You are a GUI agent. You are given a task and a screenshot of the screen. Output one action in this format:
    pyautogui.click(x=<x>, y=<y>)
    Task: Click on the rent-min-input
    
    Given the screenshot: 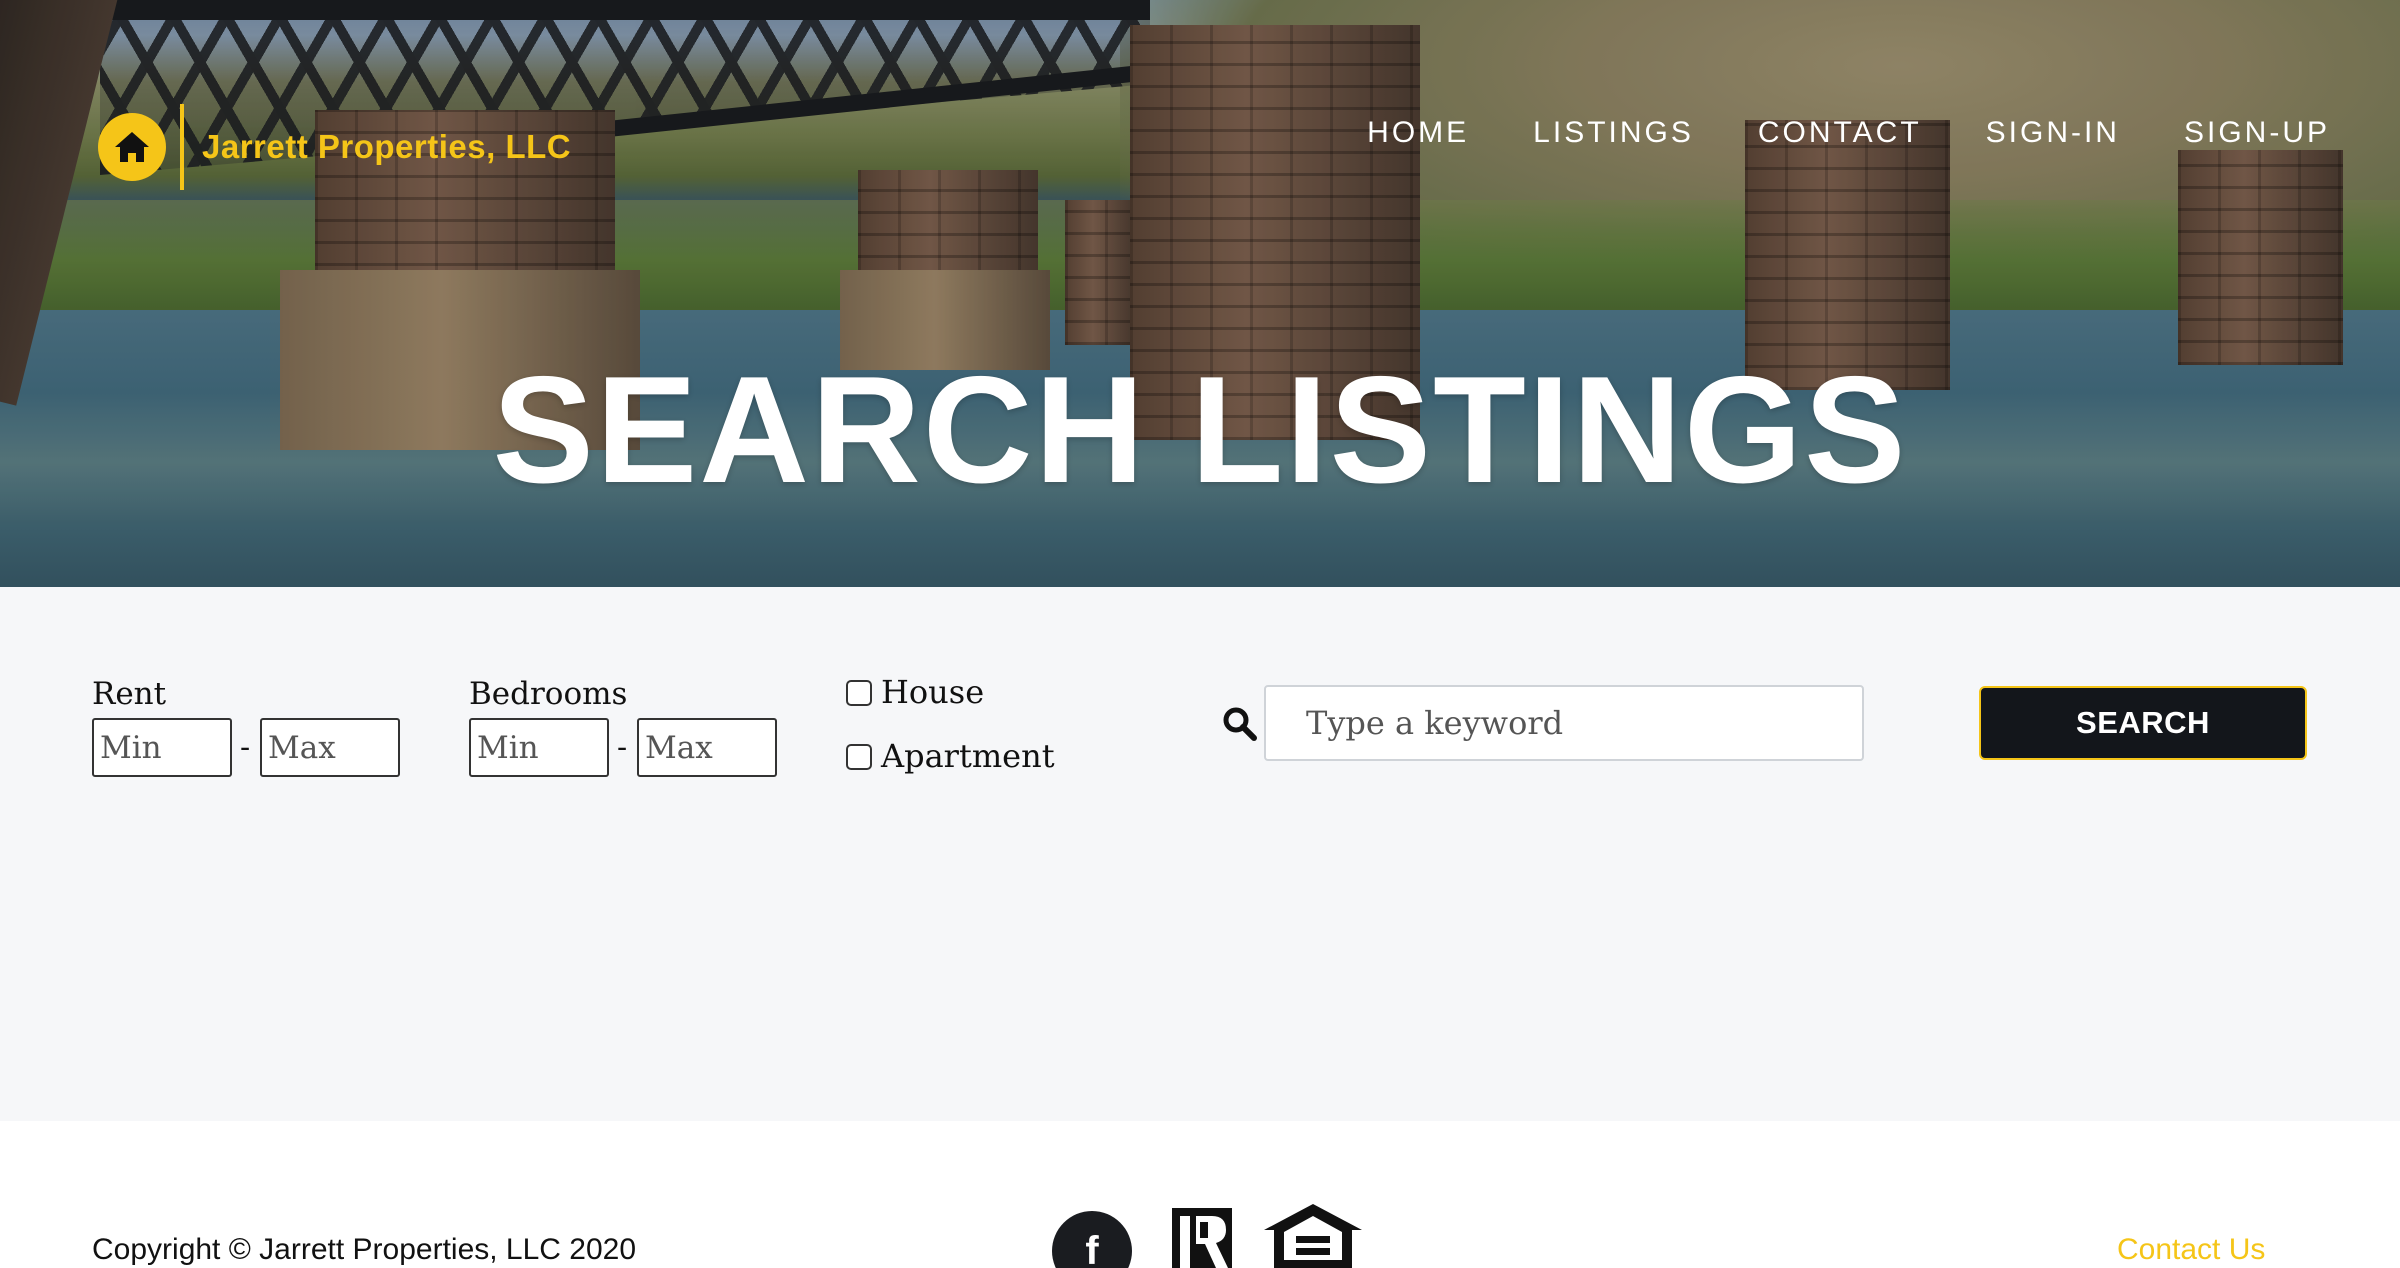 What is the action you would take?
    pyautogui.click(x=162, y=747)
    